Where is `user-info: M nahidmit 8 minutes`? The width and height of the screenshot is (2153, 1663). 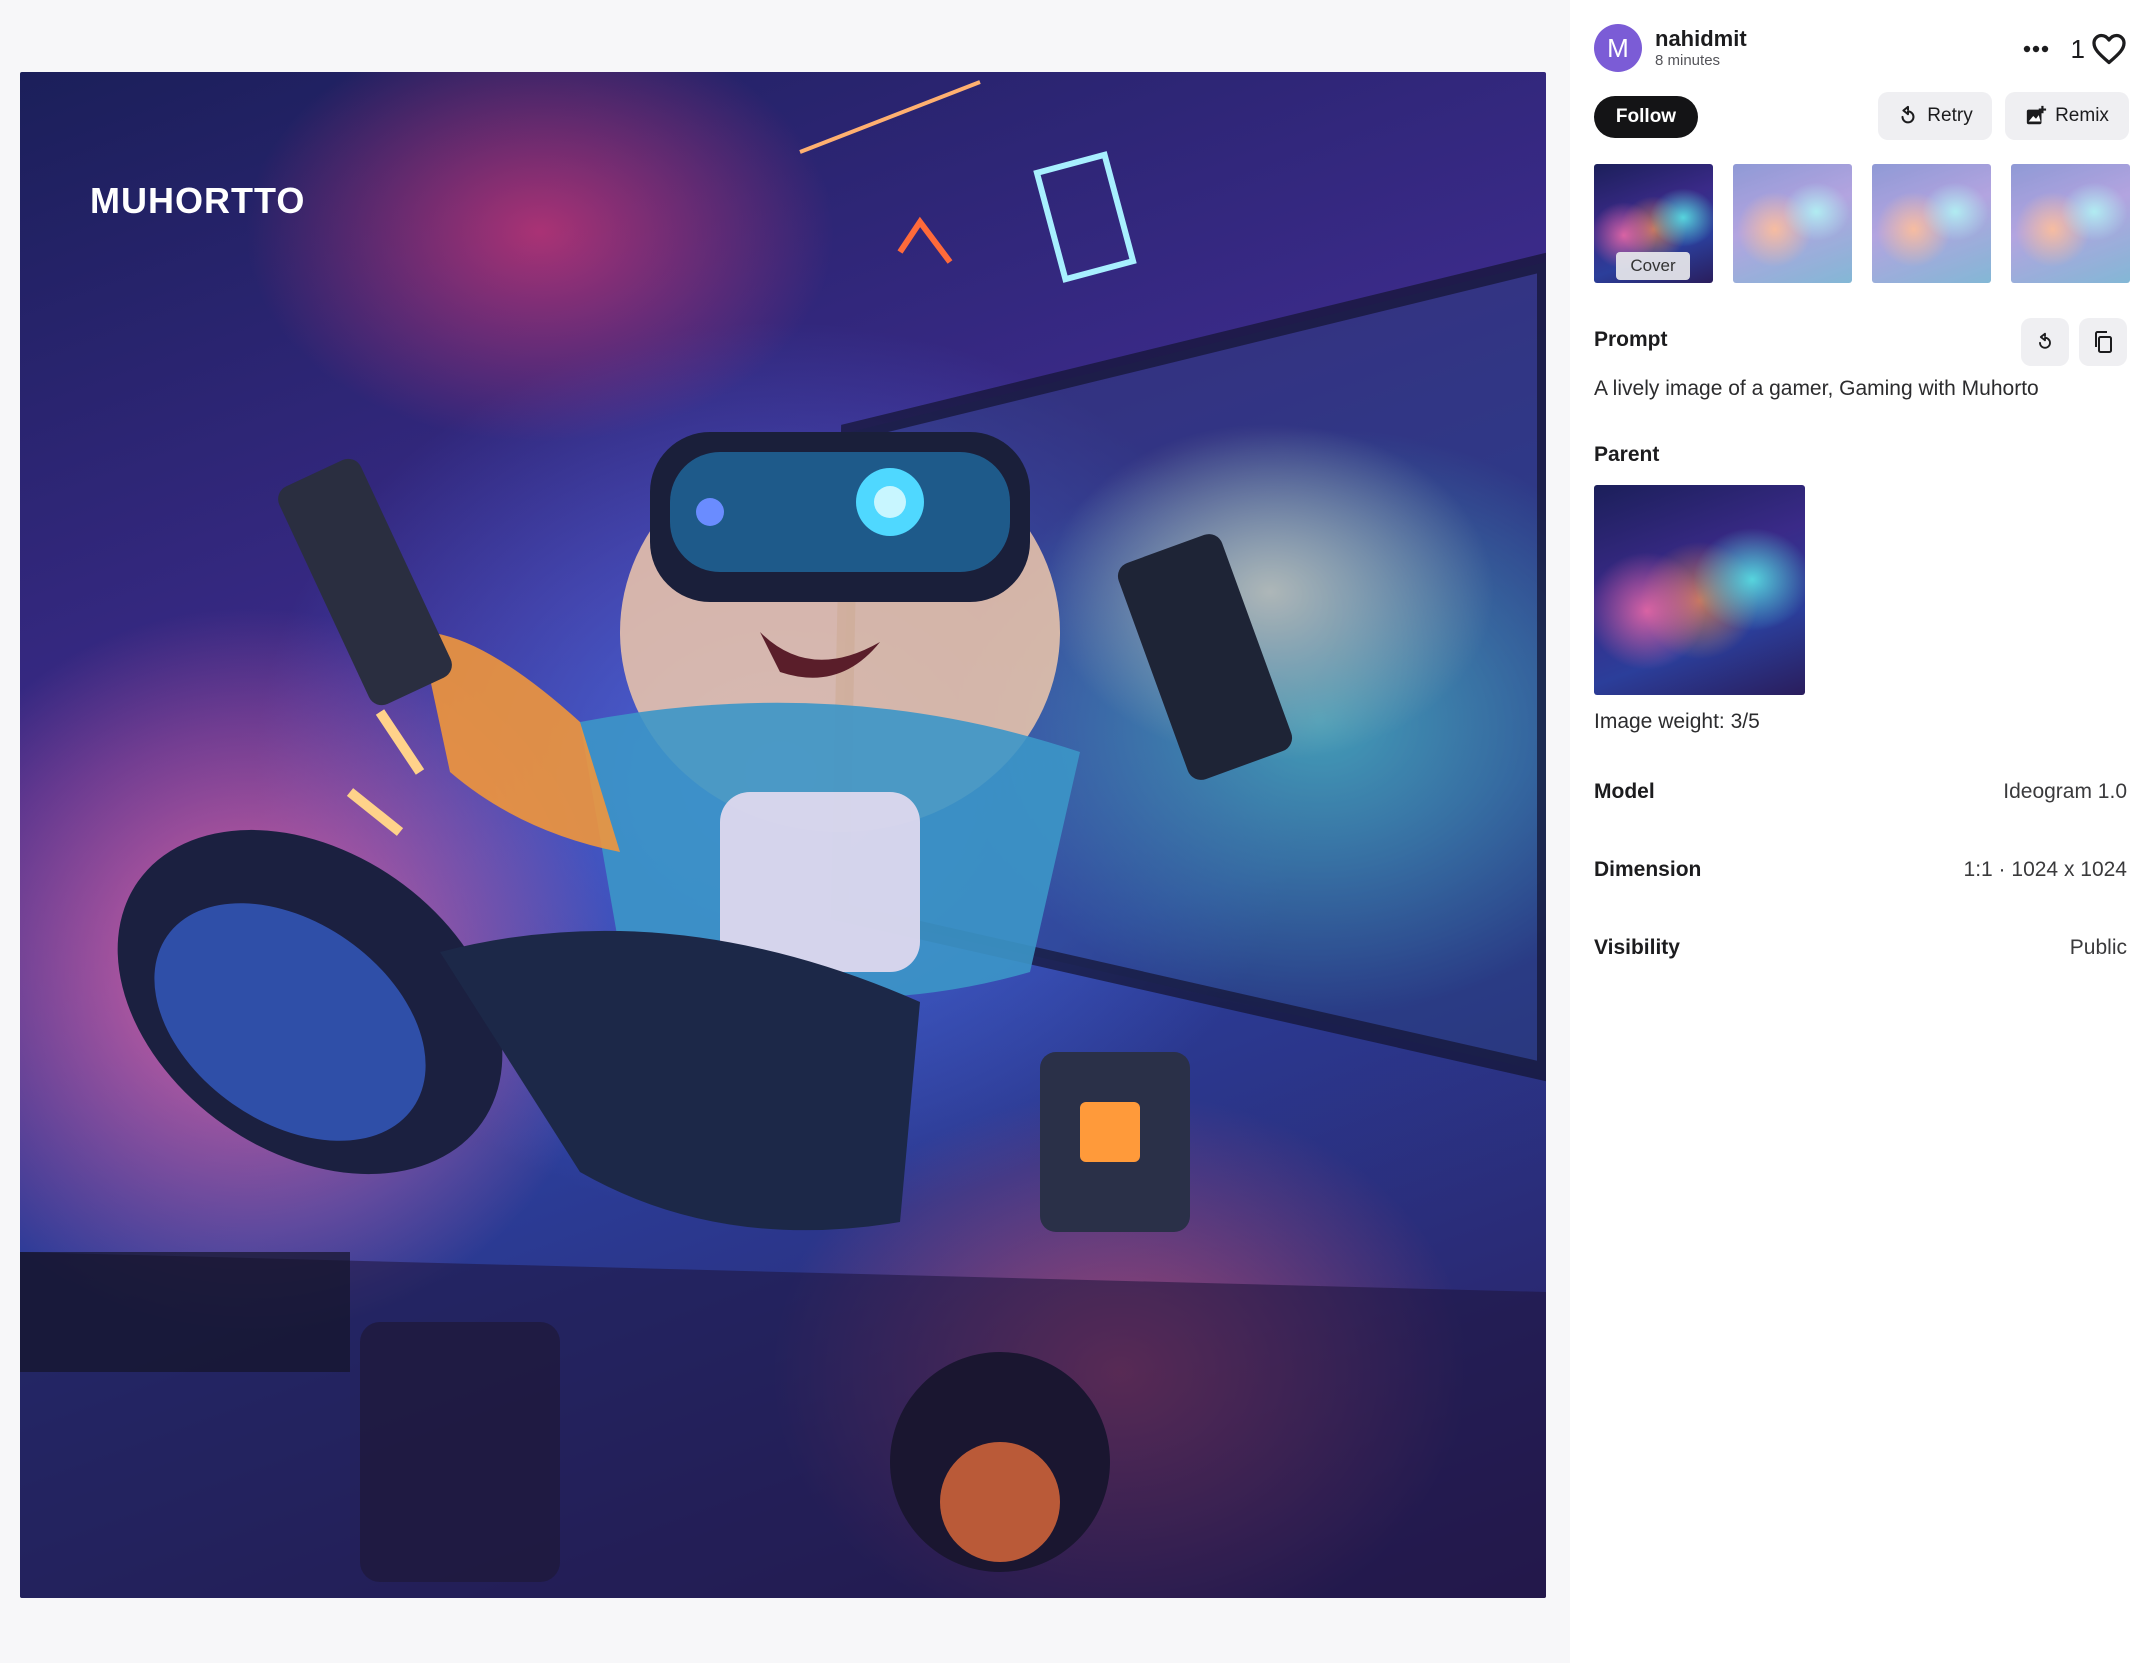 user-info: M nahidmit 8 minutes is located at coordinates (1670, 48).